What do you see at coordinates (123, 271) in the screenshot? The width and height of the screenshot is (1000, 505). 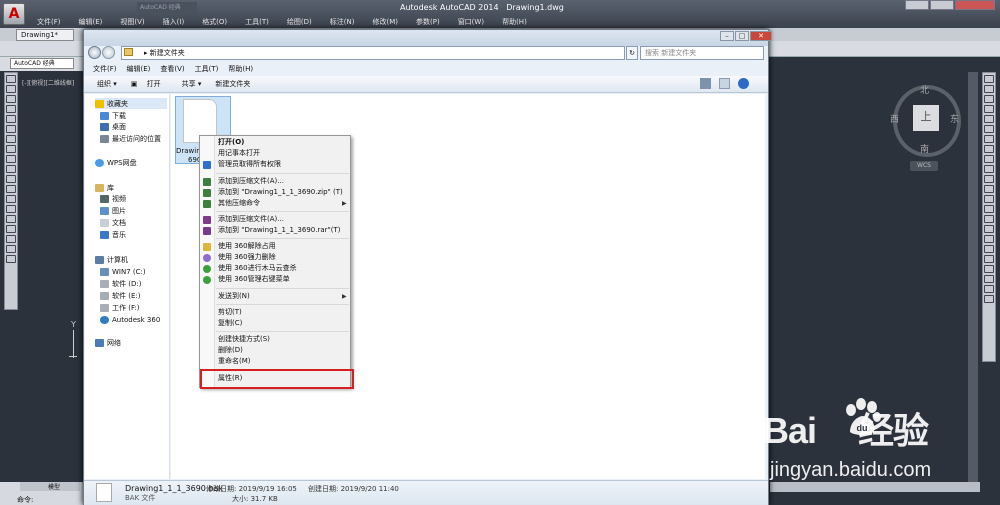 I see `nav-drive-c: WIN7 (C:)` at bounding box center [123, 271].